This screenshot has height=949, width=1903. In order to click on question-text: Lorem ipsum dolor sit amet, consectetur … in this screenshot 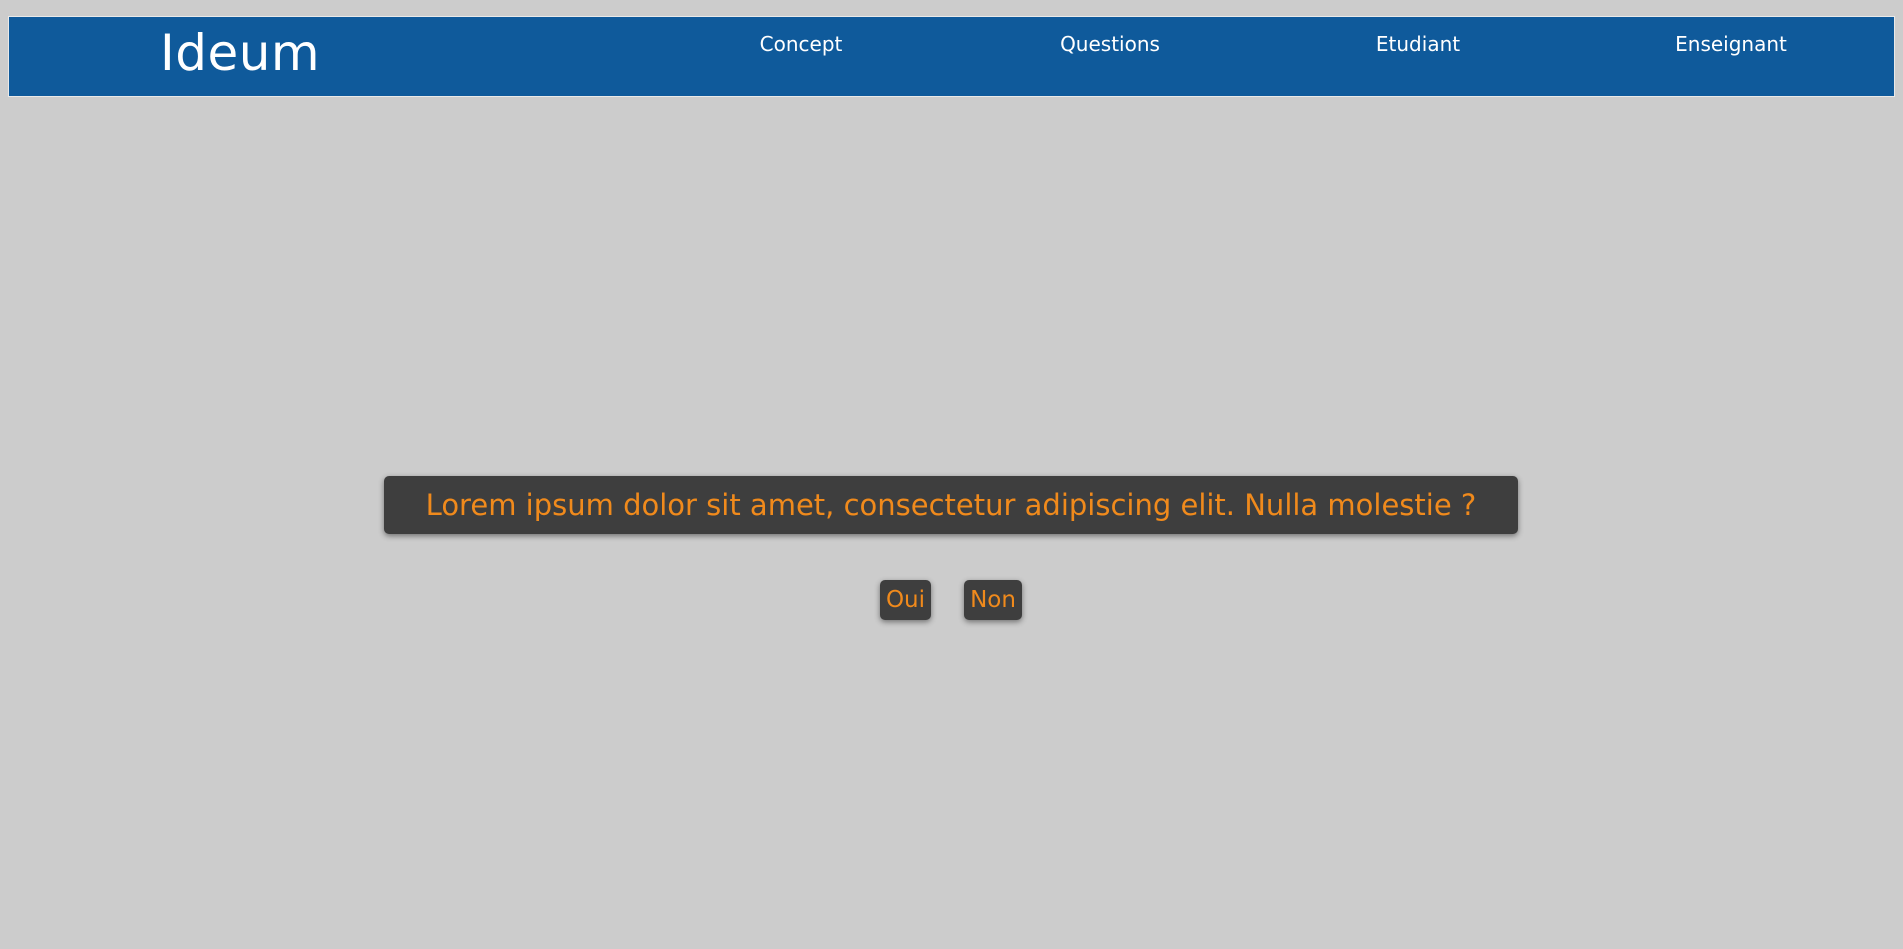, I will do `click(951, 505)`.